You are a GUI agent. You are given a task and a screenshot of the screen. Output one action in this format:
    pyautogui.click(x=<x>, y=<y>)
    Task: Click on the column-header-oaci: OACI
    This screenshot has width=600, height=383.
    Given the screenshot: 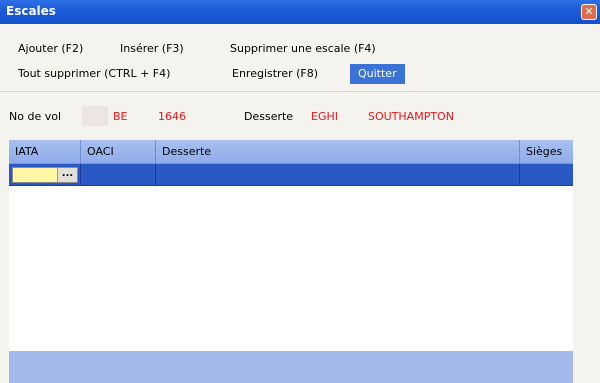 What is the action you would take?
    pyautogui.click(x=118, y=152)
    